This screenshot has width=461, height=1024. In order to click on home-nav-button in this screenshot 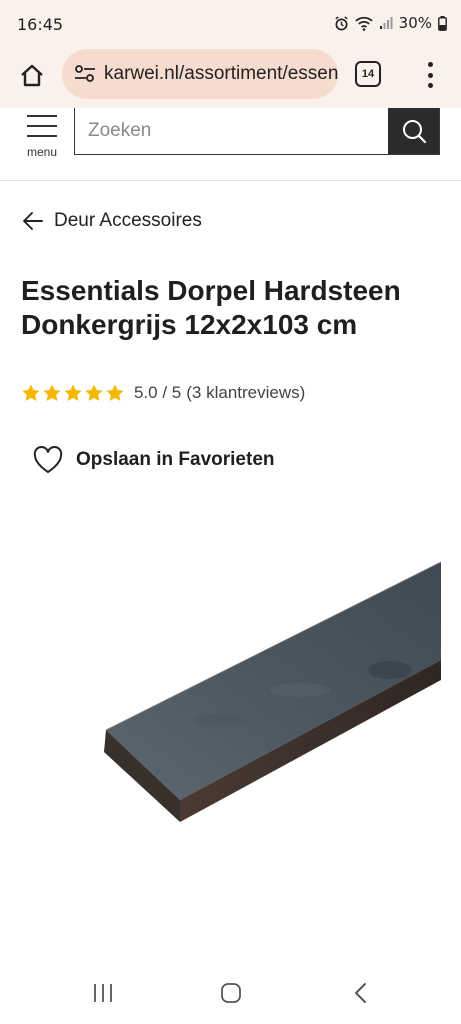, I will do `click(231, 993)`.